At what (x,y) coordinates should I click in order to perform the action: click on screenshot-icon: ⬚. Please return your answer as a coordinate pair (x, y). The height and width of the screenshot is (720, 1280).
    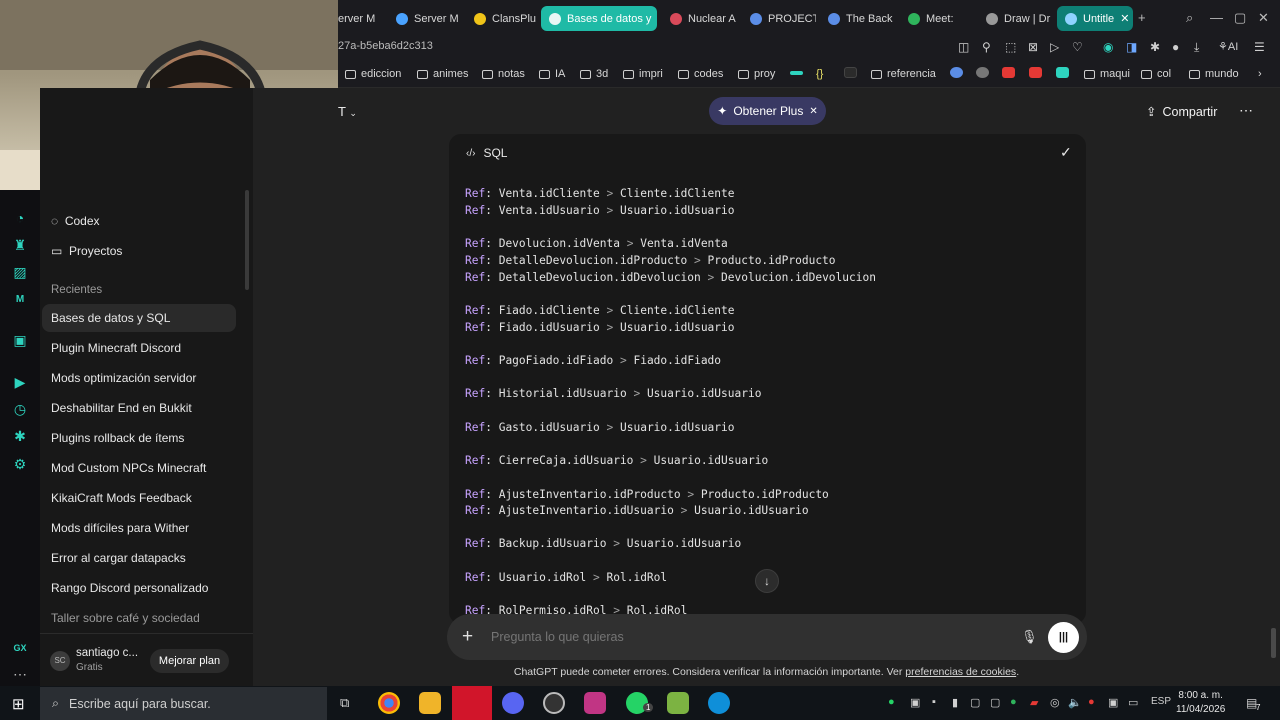
    Looking at the image, I should click on (1010, 47).